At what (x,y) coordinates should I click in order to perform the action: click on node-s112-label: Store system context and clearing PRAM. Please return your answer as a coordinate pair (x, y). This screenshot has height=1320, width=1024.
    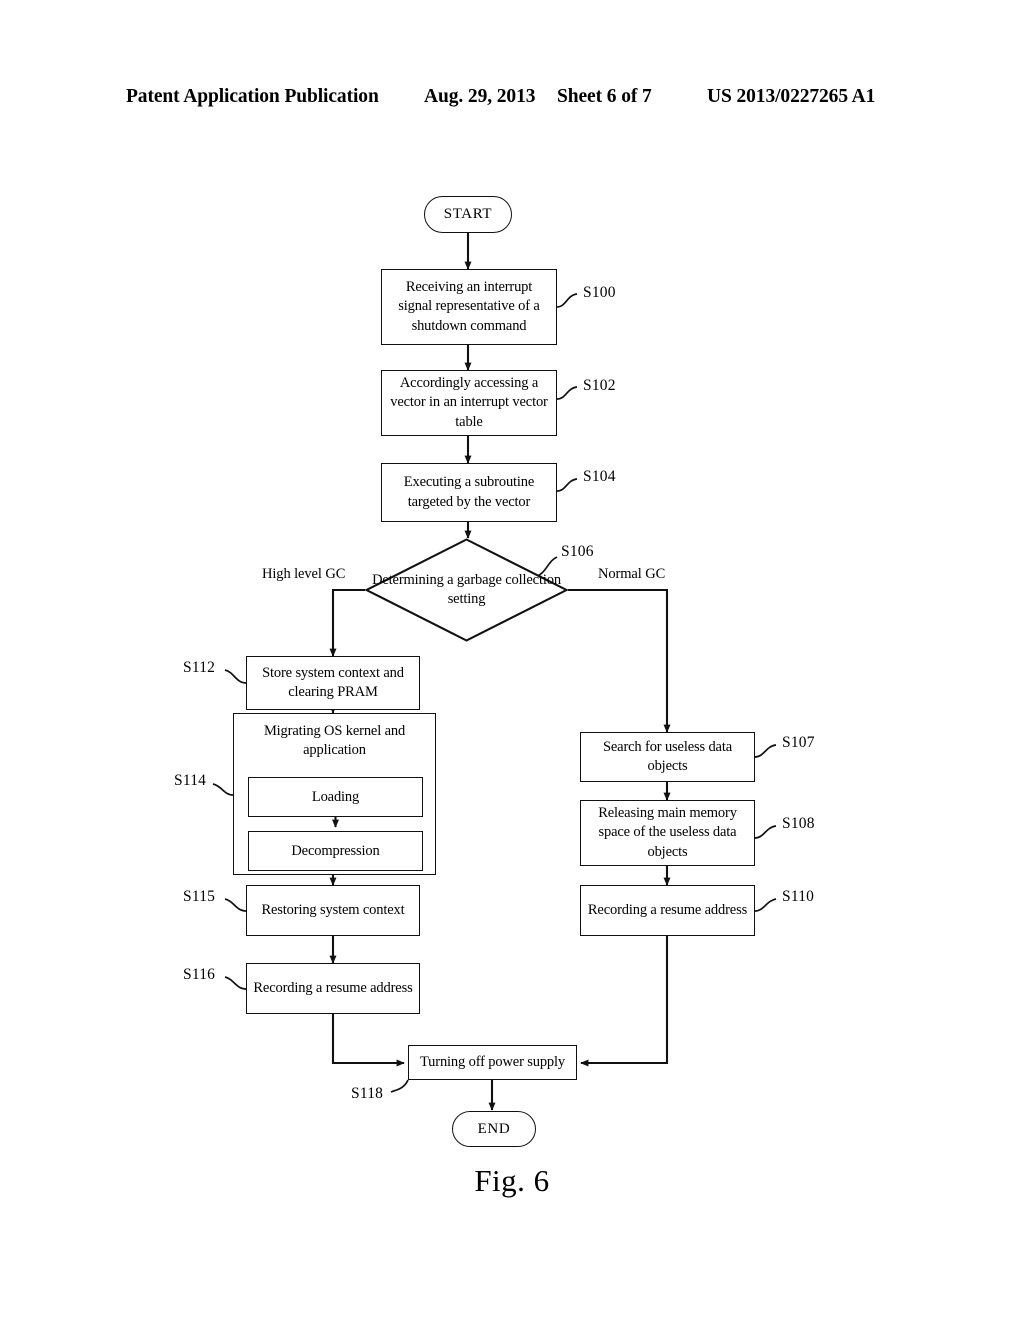
    Looking at the image, I should click on (333, 682).